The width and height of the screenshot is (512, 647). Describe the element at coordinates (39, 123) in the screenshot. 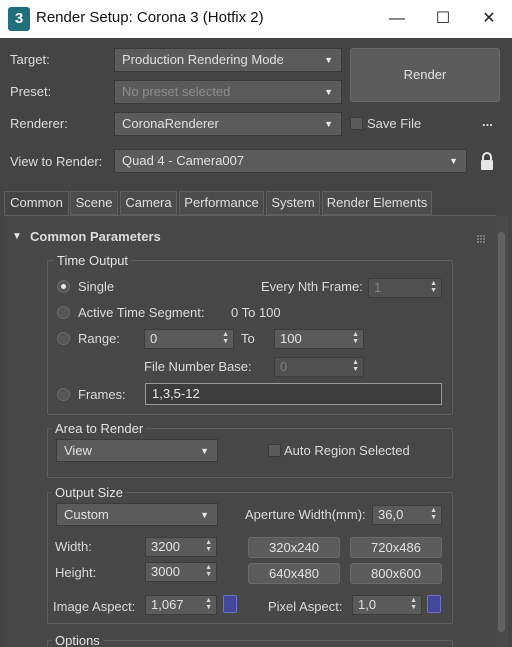

I see `renderer-label: Renderer:` at that location.